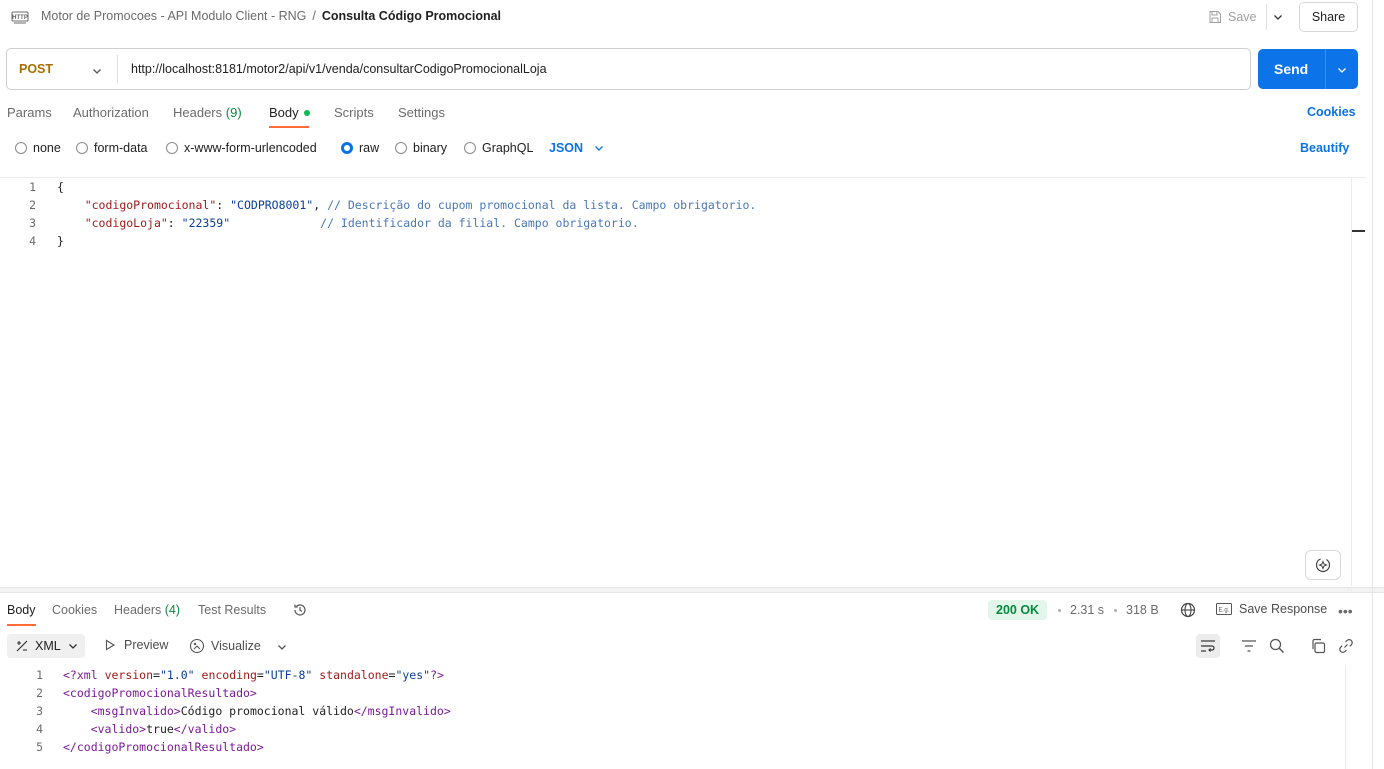 This screenshot has height=769, width=1384. What do you see at coordinates (232, 610) in the screenshot?
I see `response-tab-test-results: Test Results` at bounding box center [232, 610].